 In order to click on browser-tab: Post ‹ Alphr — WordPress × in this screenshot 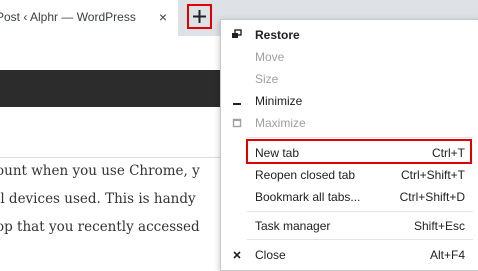, I will do `click(89, 18)`.